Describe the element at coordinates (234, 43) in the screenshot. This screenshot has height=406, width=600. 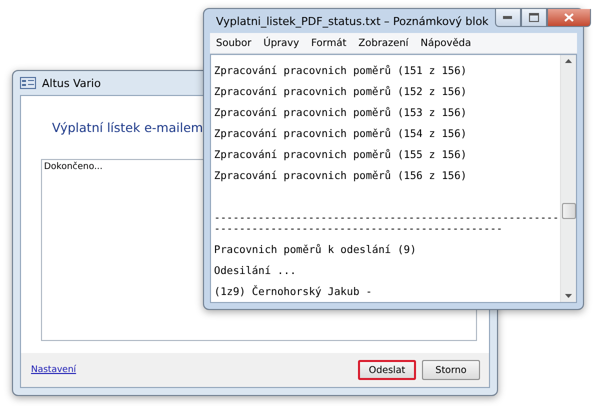
I see `menu-item: Soubor` at that location.